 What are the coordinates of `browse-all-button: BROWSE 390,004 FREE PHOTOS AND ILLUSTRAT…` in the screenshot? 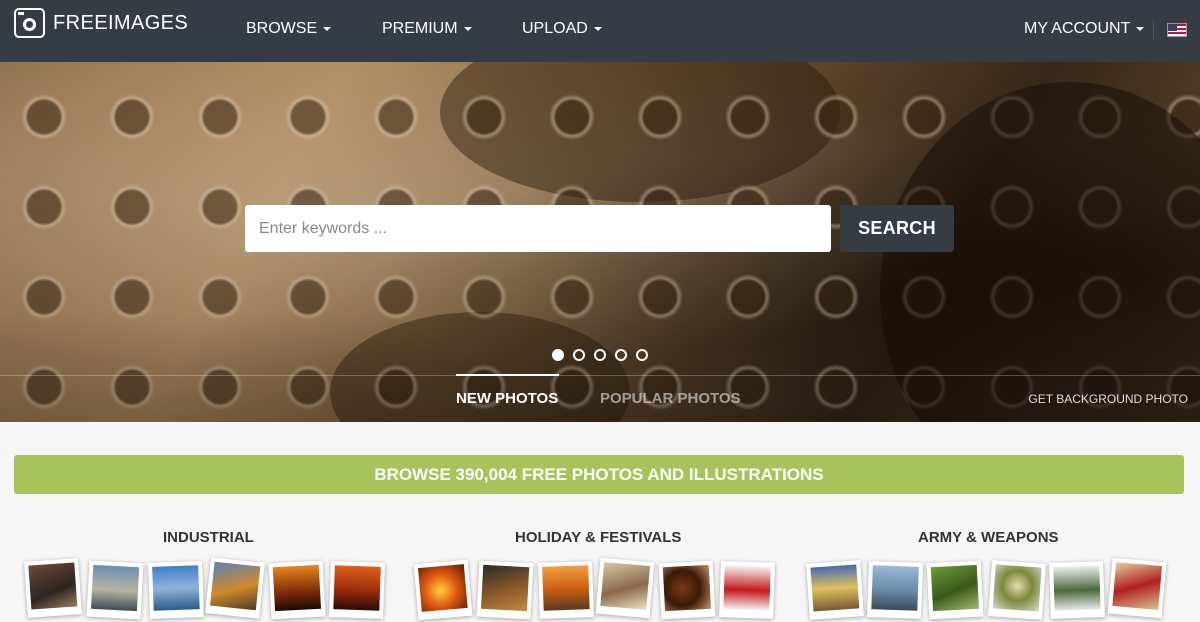 It's located at (599, 474).